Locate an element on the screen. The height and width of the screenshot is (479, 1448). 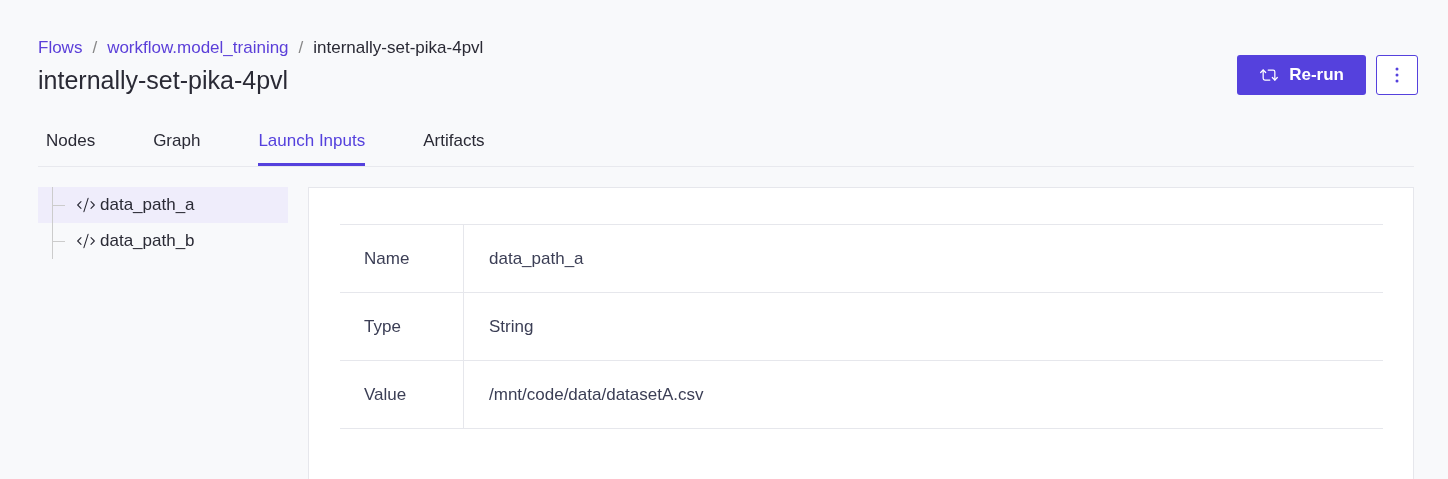
rerun-button: Re-run is located at coordinates (1301, 75).